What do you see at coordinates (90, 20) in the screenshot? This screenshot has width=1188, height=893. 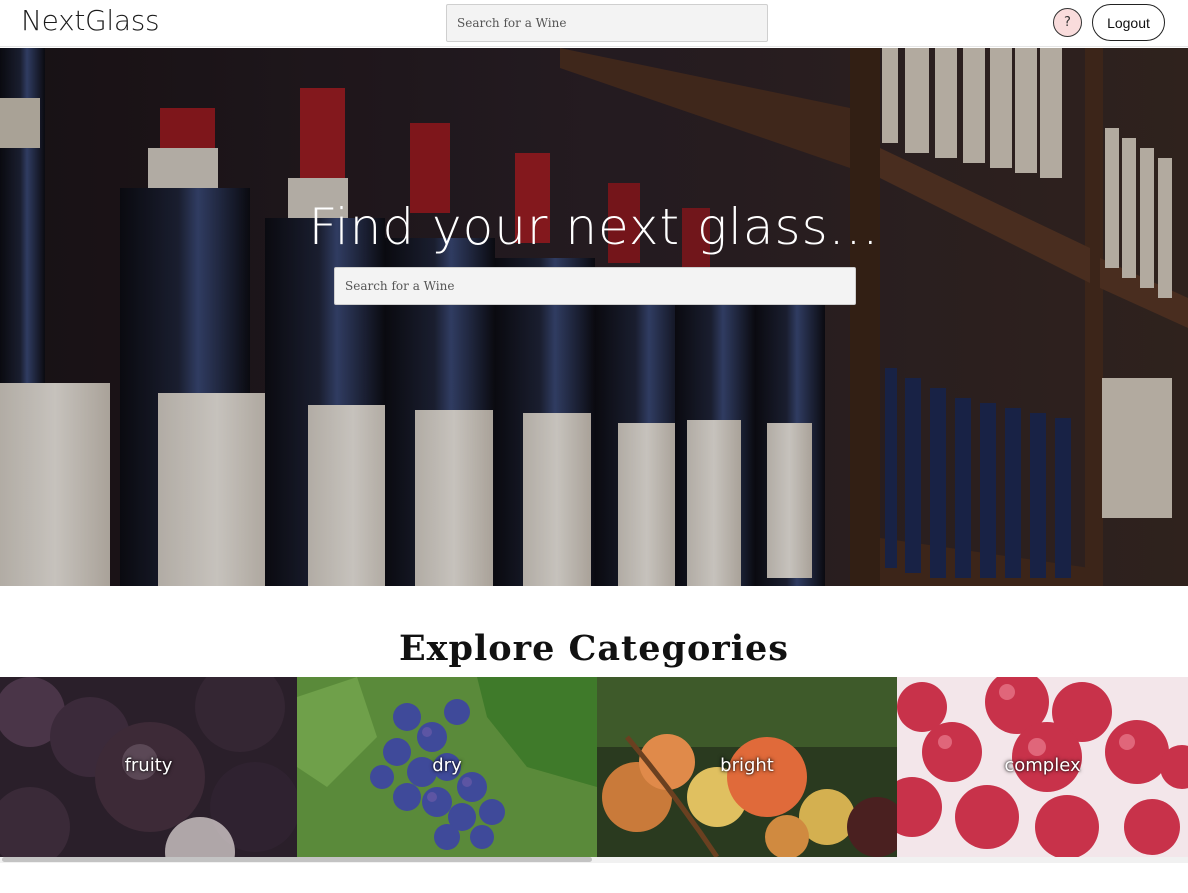 I see `brand-logo: NextGlass` at bounding box center [90, 20].